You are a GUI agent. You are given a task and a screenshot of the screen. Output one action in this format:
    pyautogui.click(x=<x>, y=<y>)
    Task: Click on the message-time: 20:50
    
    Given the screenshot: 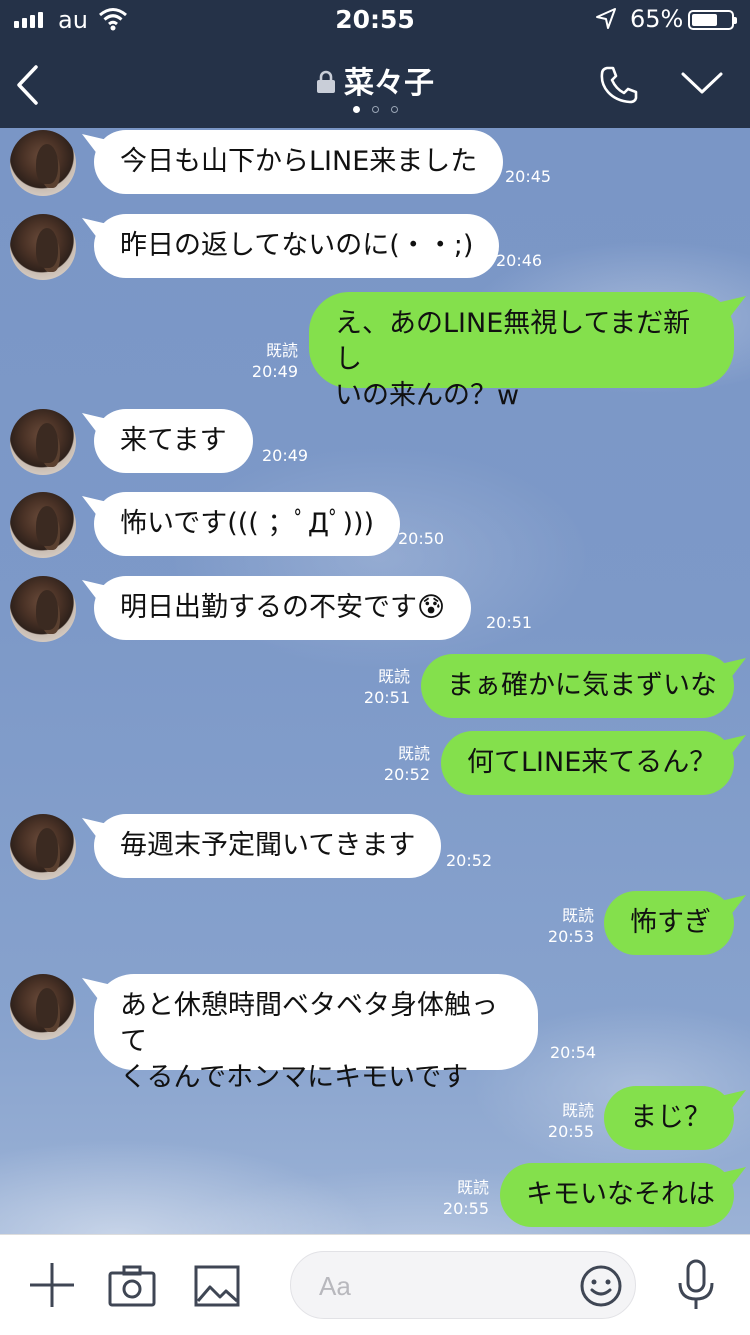 What is the action you would take?
    pyautogui.click(x=421, y=538)
    